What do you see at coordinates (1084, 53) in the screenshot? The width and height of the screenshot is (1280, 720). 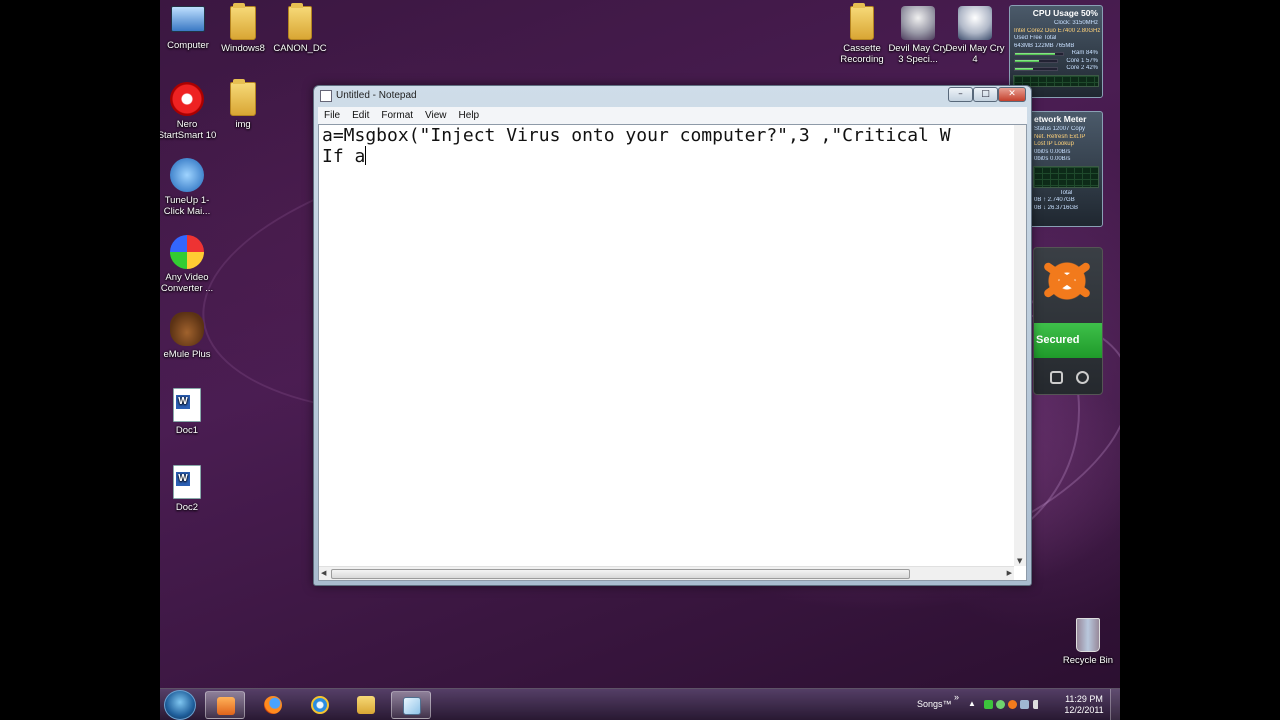 I see `ram-label: Ram 84%` at bounding box center [1084, 53].